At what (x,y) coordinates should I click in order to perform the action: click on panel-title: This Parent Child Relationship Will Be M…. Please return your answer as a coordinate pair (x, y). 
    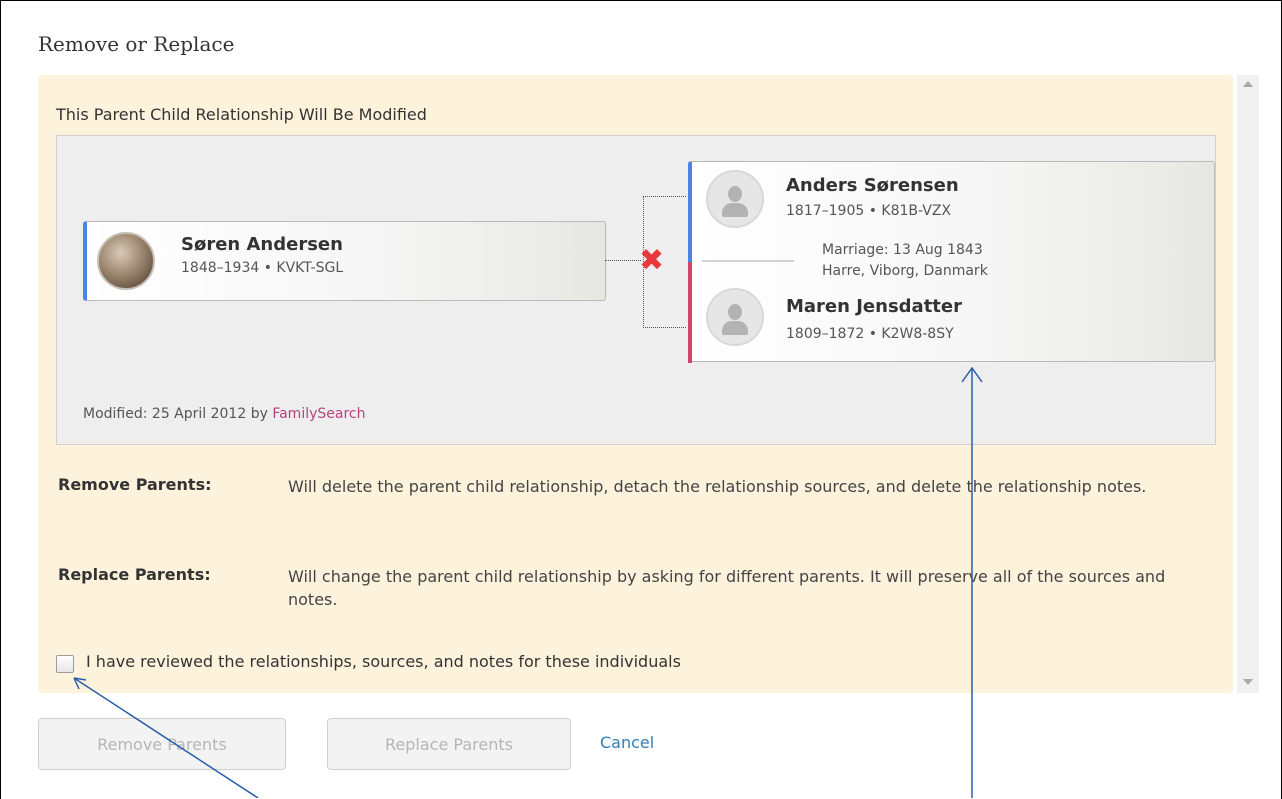
    Looking at the image, I should click on (241, 114).